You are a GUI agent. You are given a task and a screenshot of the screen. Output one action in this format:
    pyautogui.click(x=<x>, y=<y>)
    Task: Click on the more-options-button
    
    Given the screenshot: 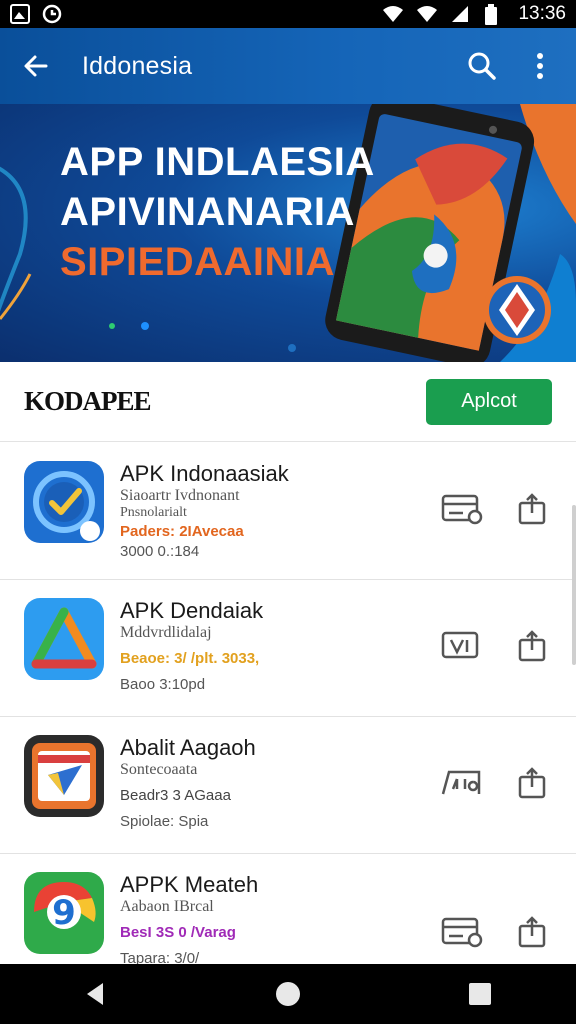 What is the action you would take?
    pyautogui.click(x=540, y=66)
    